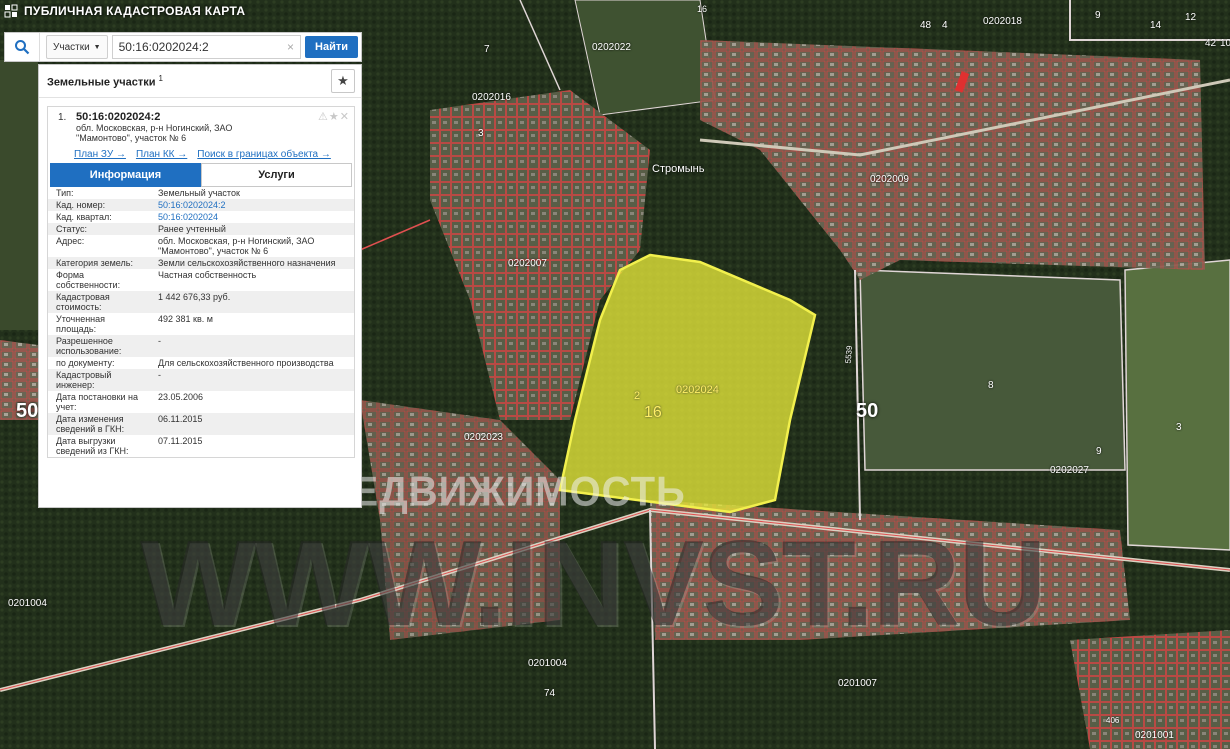 The image size is (1230, 749). What do you see at coordinates (1069, 470) in the screenshot?
I see `map-label-quarter: 0202027` at bounding box center [1069, 470].